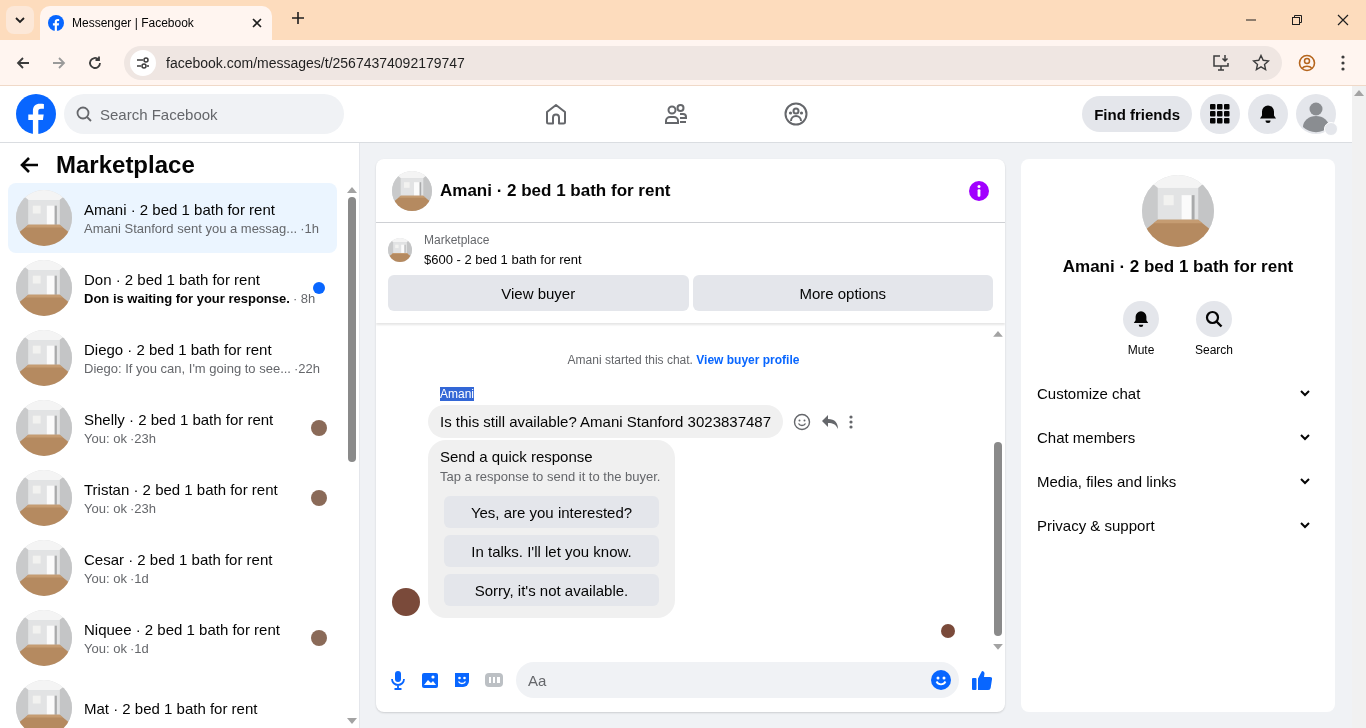 The image size is (1366, 728). I want to click on tab-title: Messenger | Facebook, so click(133, 23).